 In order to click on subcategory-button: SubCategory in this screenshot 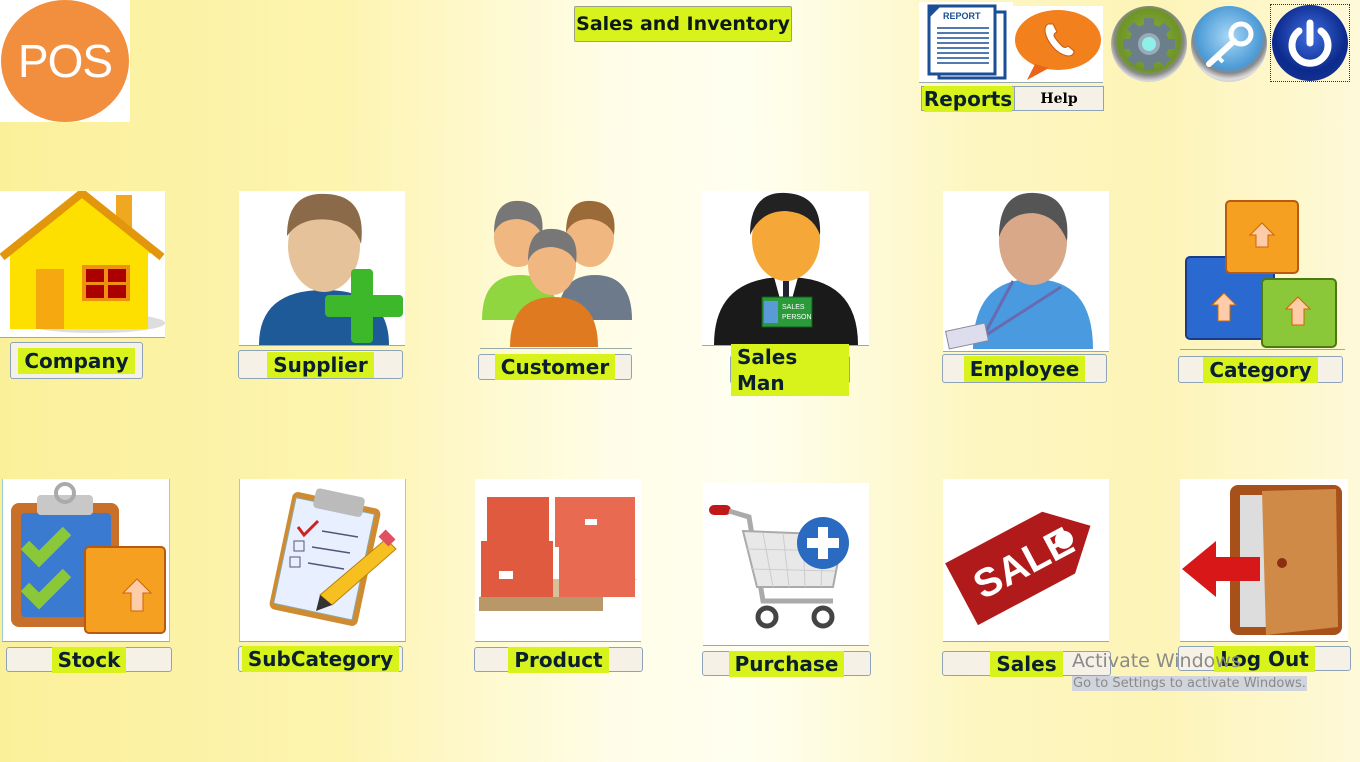, I will do `click(320, 659)`.